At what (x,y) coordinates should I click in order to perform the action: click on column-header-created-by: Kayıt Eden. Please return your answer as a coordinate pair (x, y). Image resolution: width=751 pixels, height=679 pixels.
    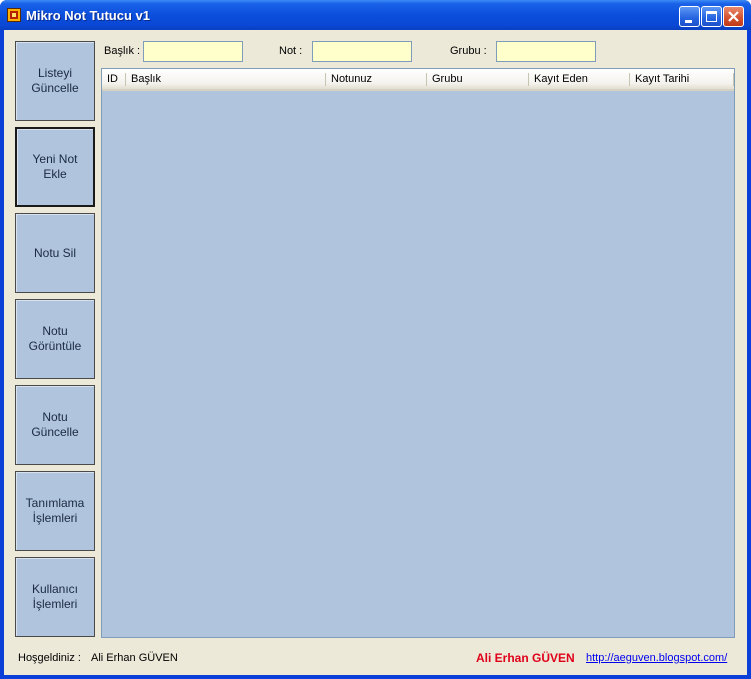
    Looking at the image, I should click on (579, 79).